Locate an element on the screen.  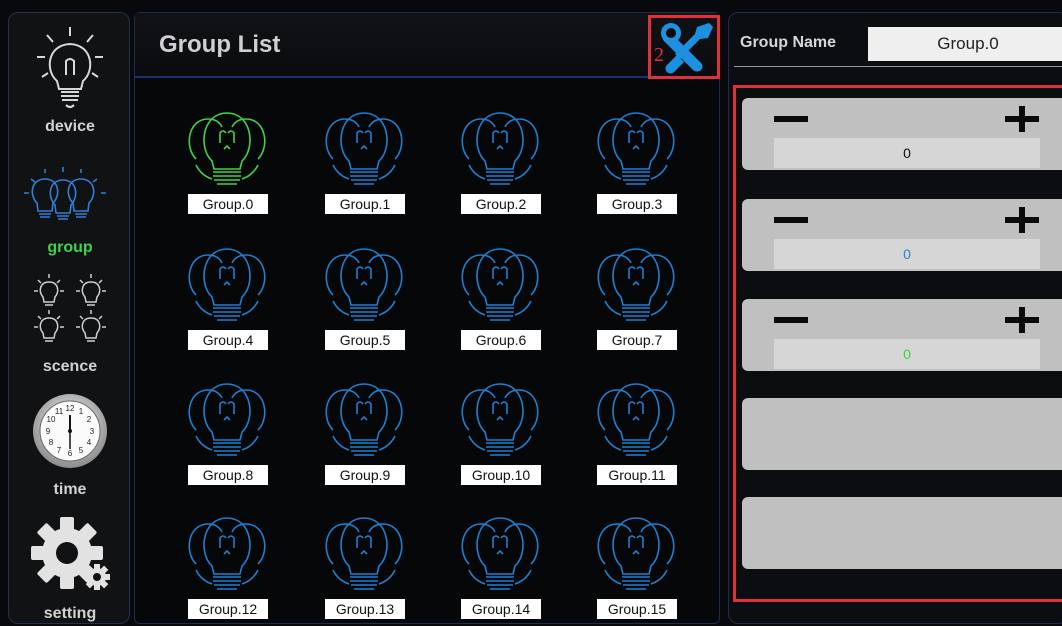
group-tile: Group.13 is located at coordinates (361, 567).